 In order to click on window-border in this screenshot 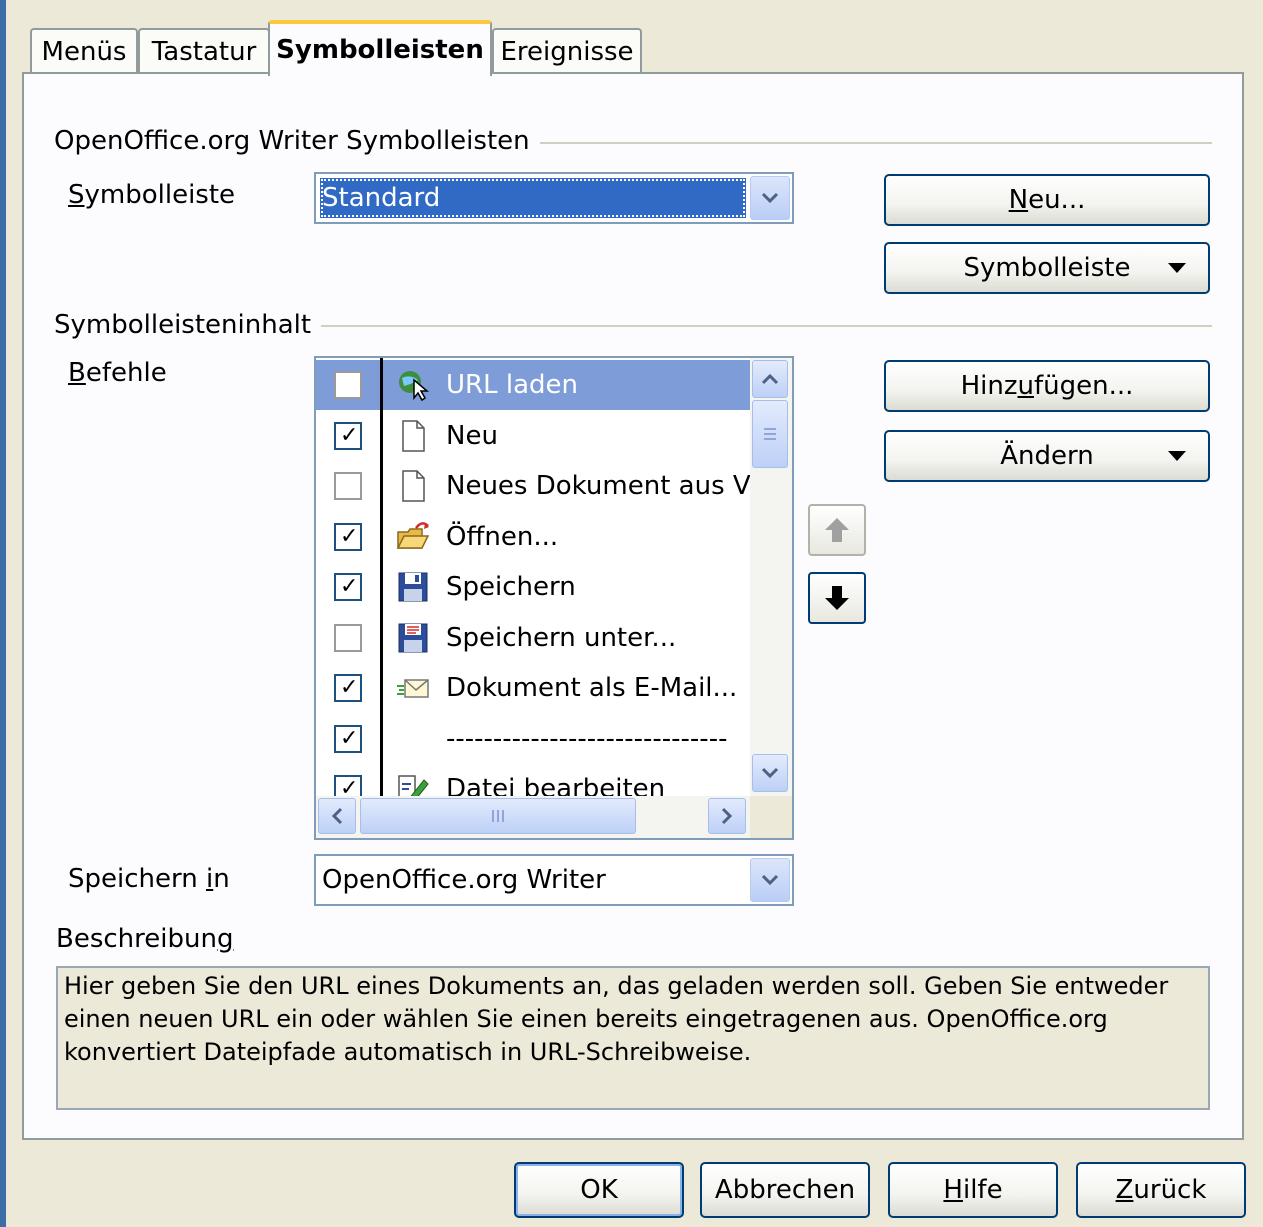, I will do `click(3, 613)`.